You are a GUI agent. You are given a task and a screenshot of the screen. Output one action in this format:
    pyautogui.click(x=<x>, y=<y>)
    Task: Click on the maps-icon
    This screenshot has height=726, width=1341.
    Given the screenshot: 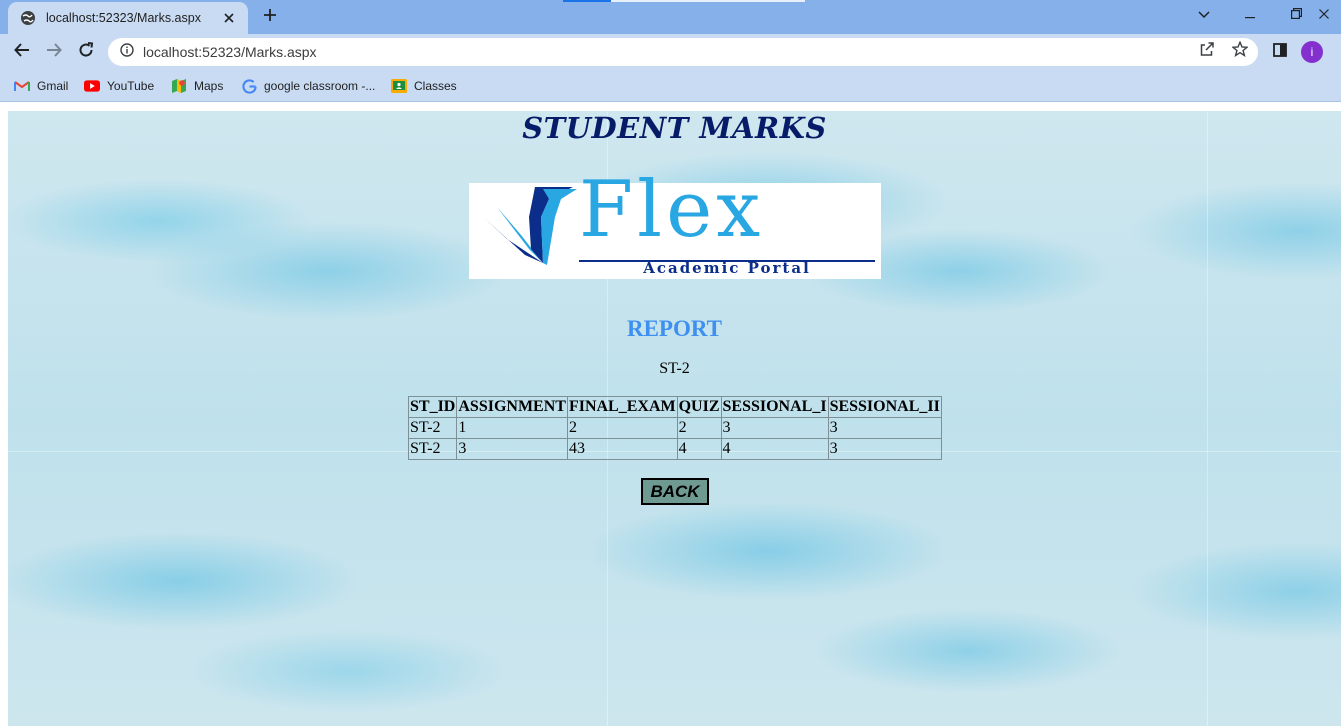 What is the action you would take?
    pyautogui.click(x=179, y=86)
    